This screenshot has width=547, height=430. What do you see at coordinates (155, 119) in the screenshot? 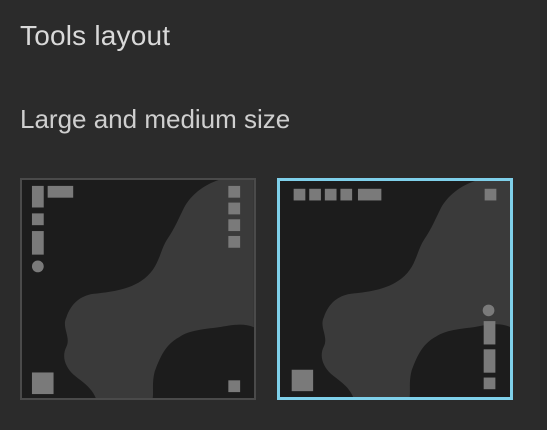
I see `section-subtitle: Large and medium size` at bounding box center [155, 119].